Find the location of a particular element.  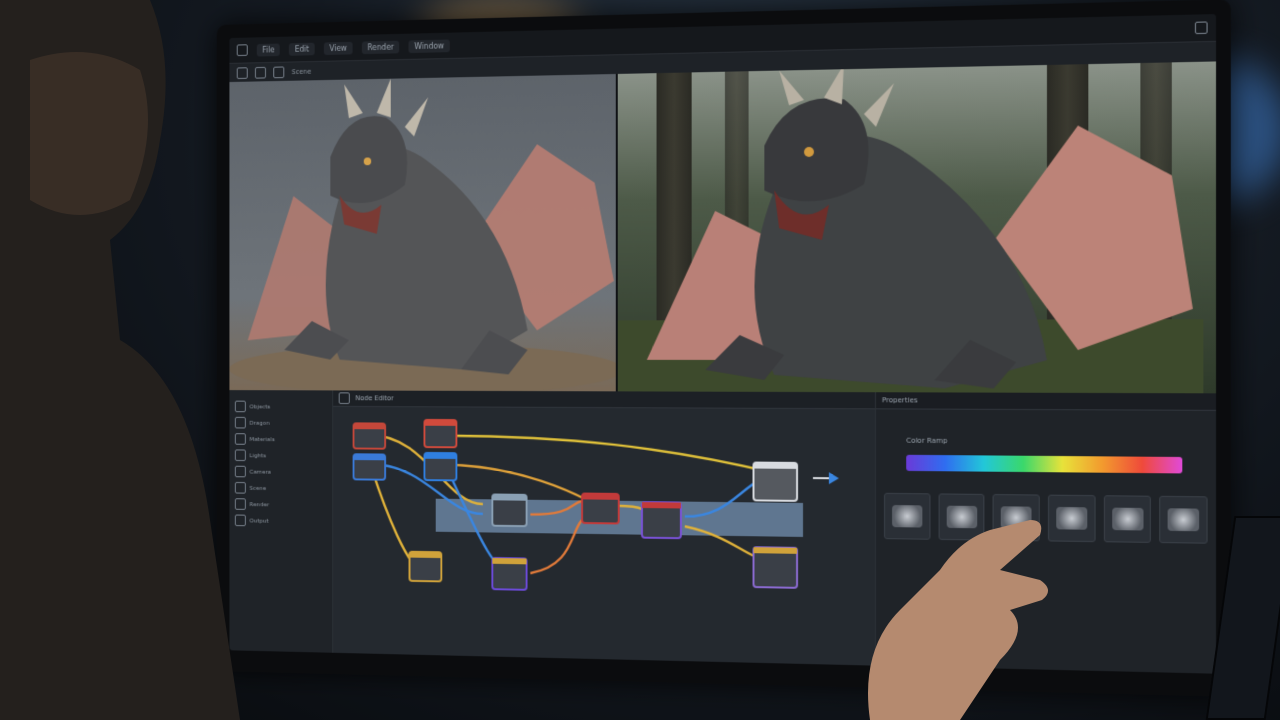

red-filter-node is located at coordinates (600, 509).